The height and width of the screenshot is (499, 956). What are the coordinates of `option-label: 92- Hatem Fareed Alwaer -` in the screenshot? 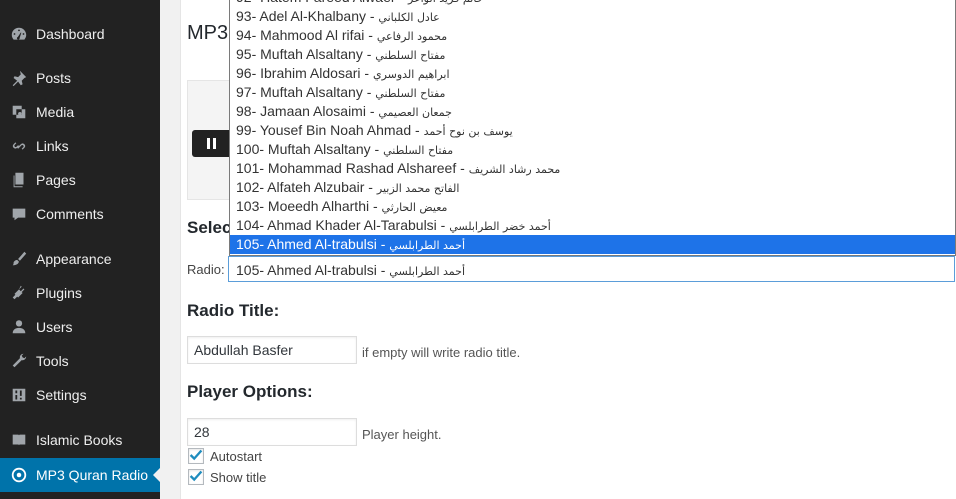 It's located at (322, 2).